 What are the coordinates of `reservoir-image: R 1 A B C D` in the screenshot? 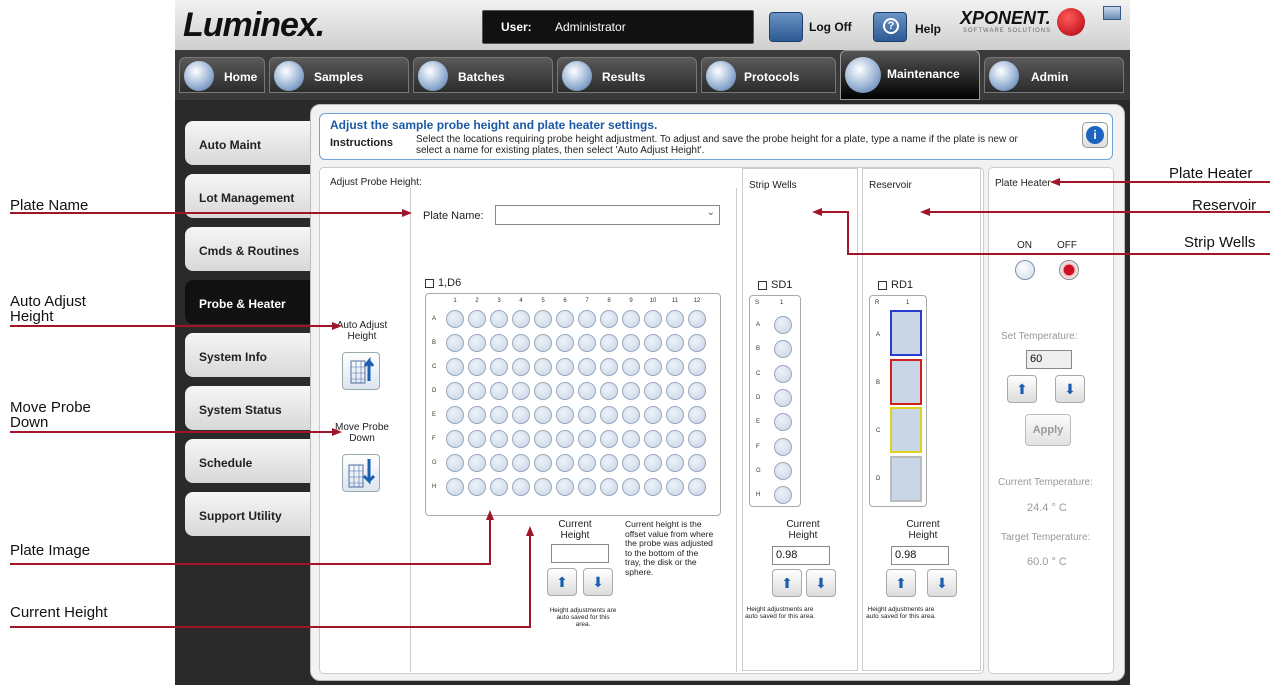 It's located at (898, 401).